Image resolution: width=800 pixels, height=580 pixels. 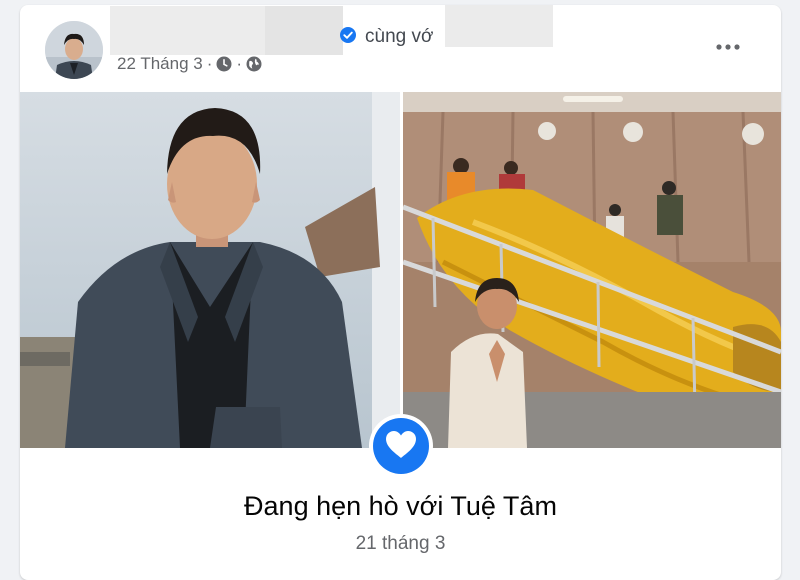 I want to click on more-options-icon, so click(x=728, y=47).